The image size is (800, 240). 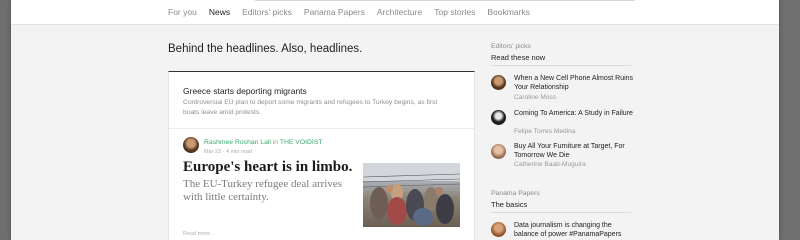 I want to click on pick-author: Felipe Torres Medina, so click(x=544, y=131).